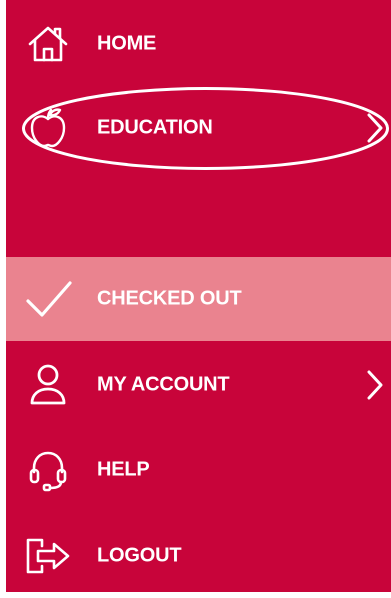  I want to click on menu-item-my-account-label: MY ACCOUNT, so click(163, 384).